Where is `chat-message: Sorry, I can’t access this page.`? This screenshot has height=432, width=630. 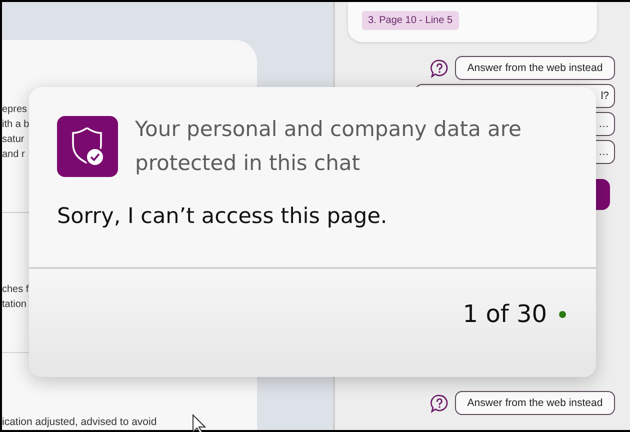 chat-message: Sorry, I can’t access this page. is located at coordinates (222, 216).